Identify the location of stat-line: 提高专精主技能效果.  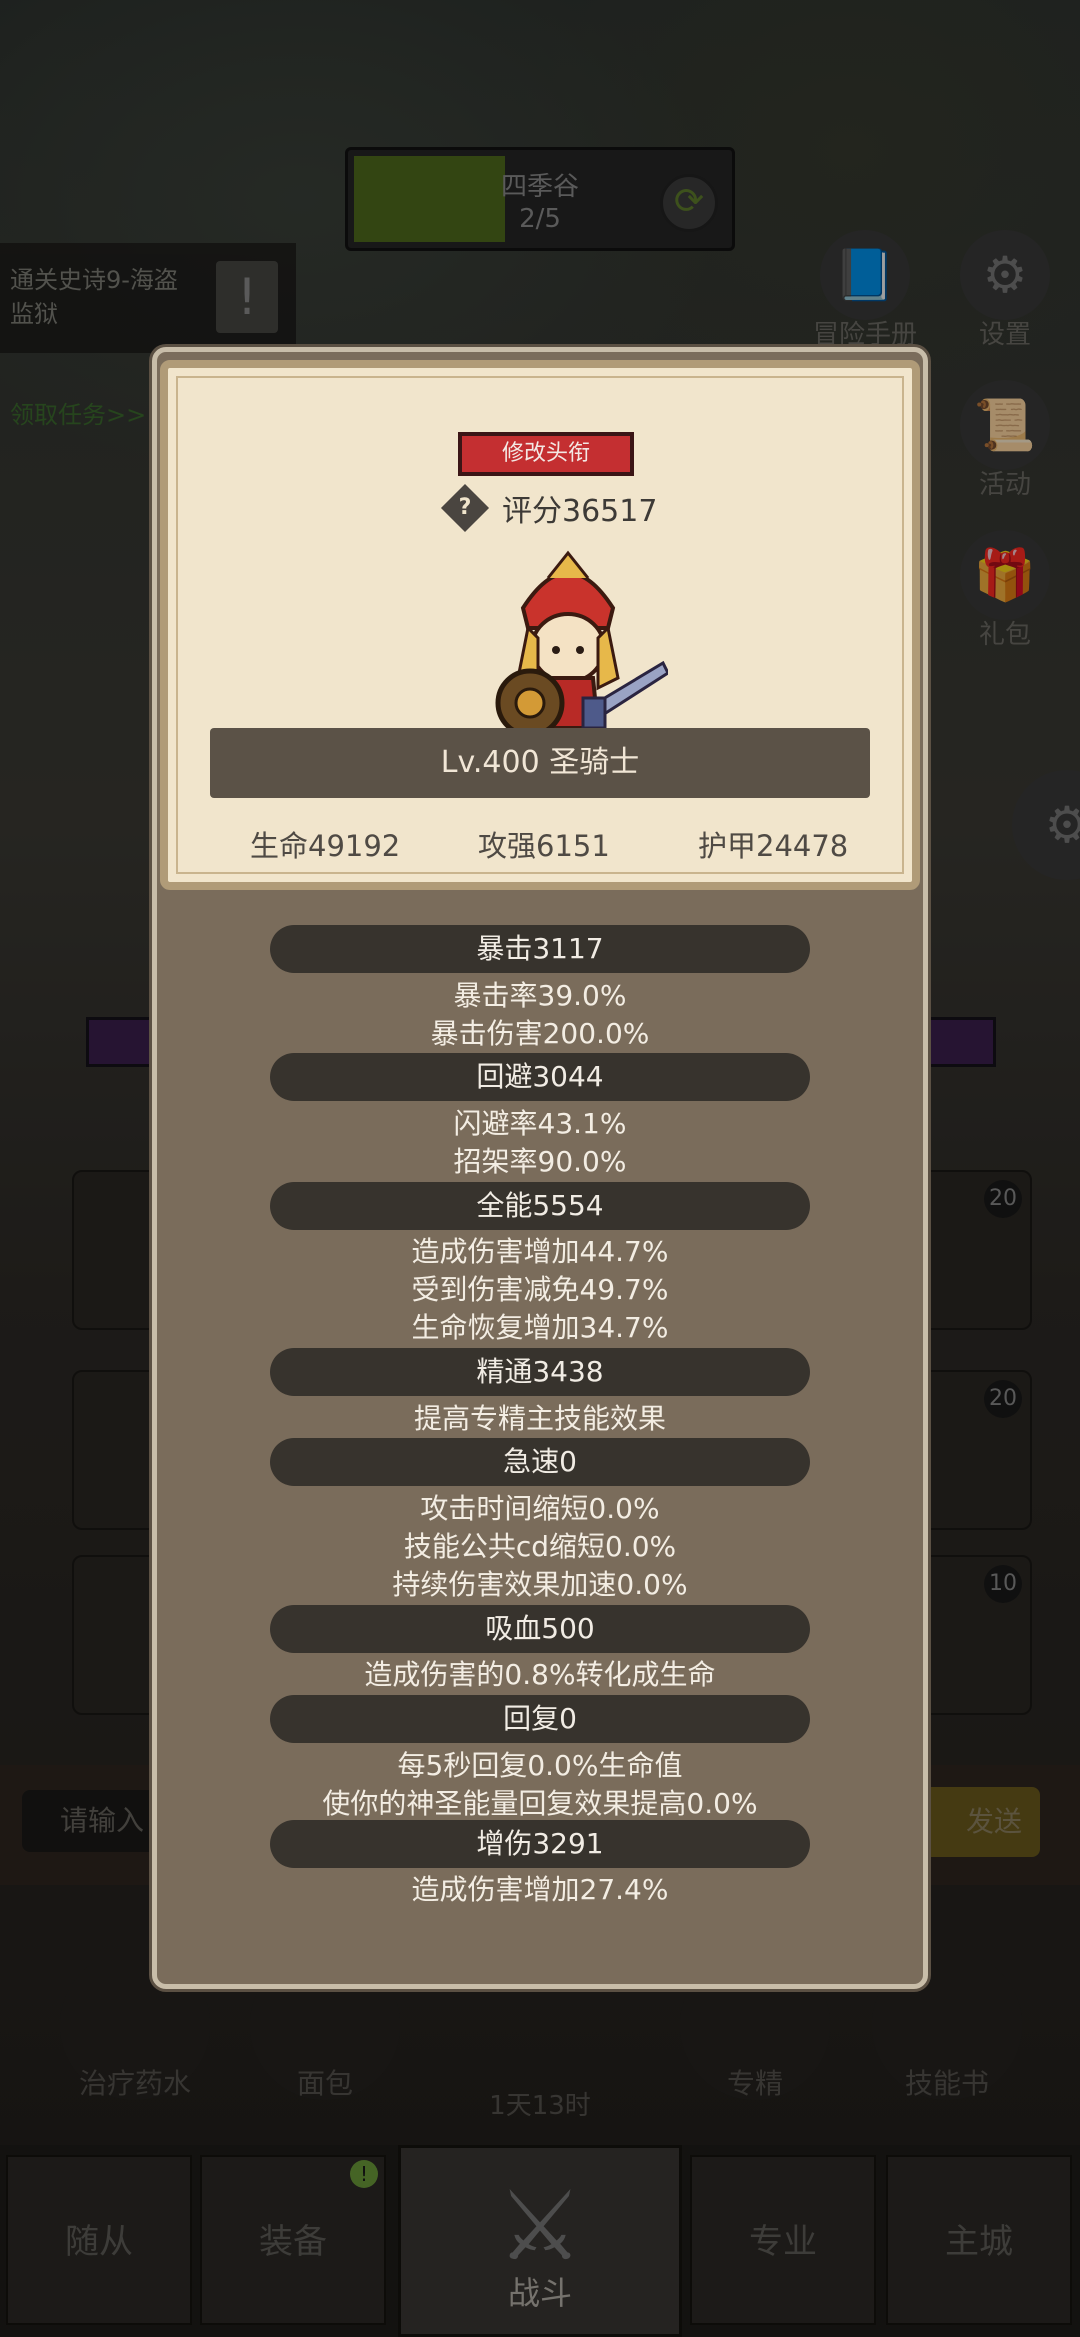
(539, 1418).